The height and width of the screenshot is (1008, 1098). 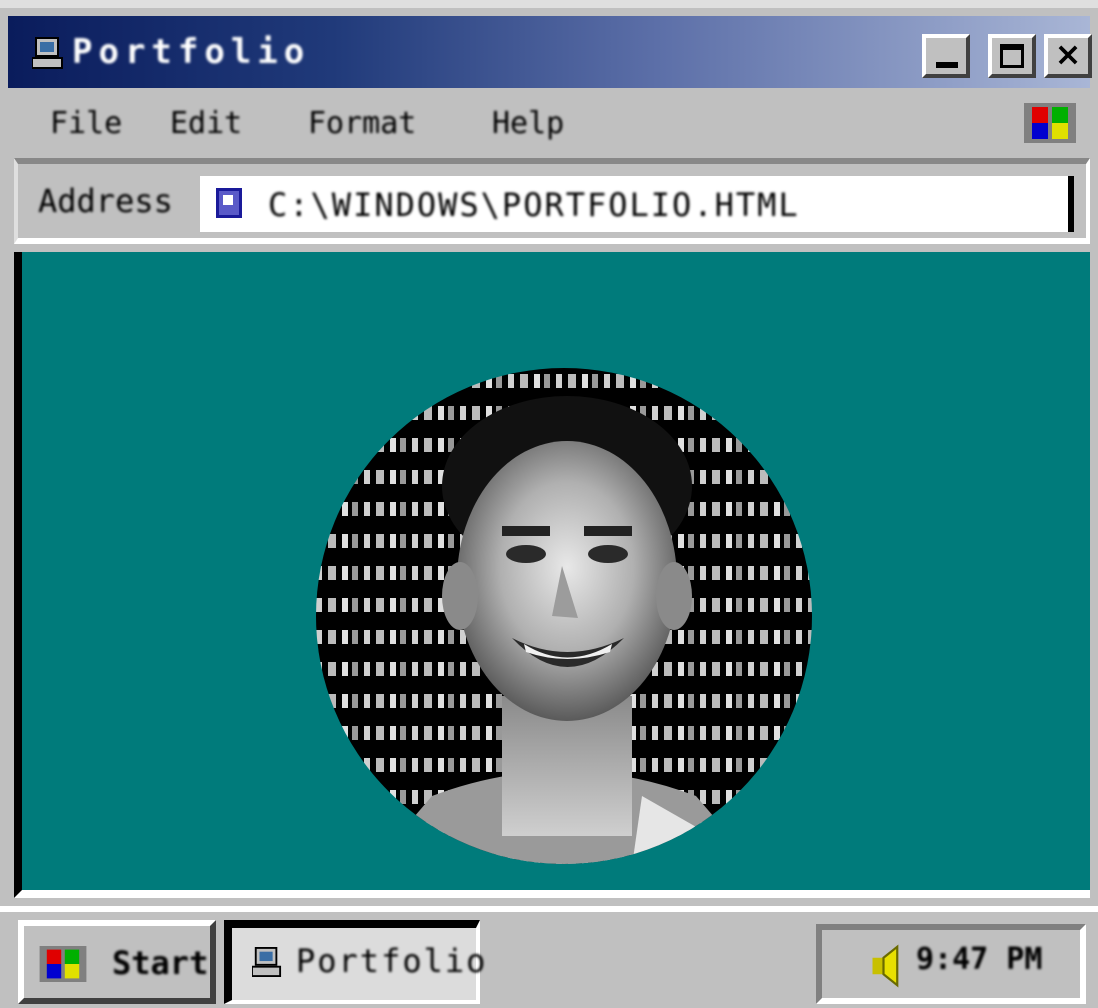 I want to click on maximize-icon, so click(x=1012, y=56).